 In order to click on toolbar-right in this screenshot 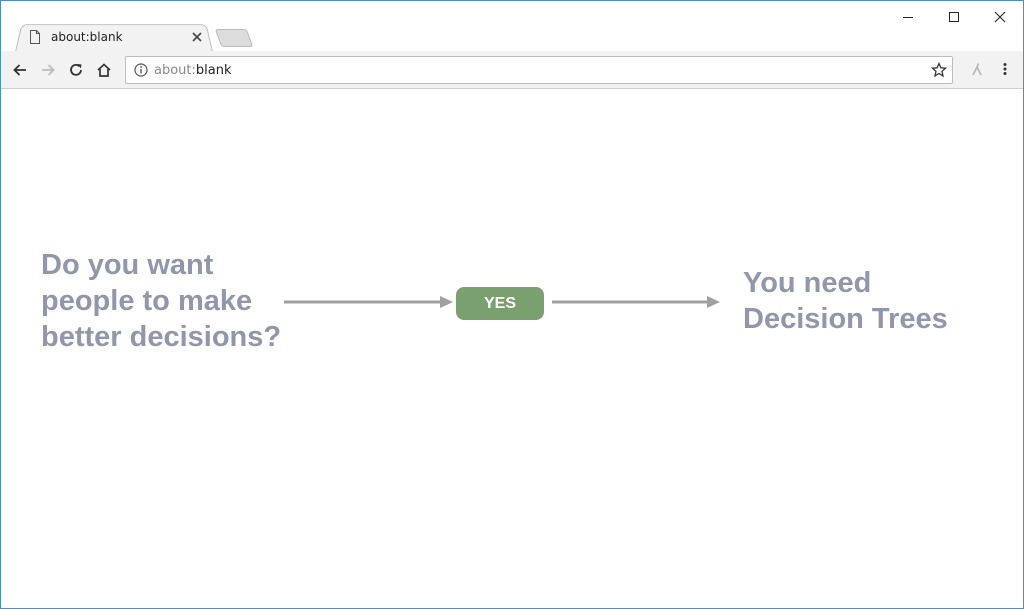, I will do `click(991, 69)`.